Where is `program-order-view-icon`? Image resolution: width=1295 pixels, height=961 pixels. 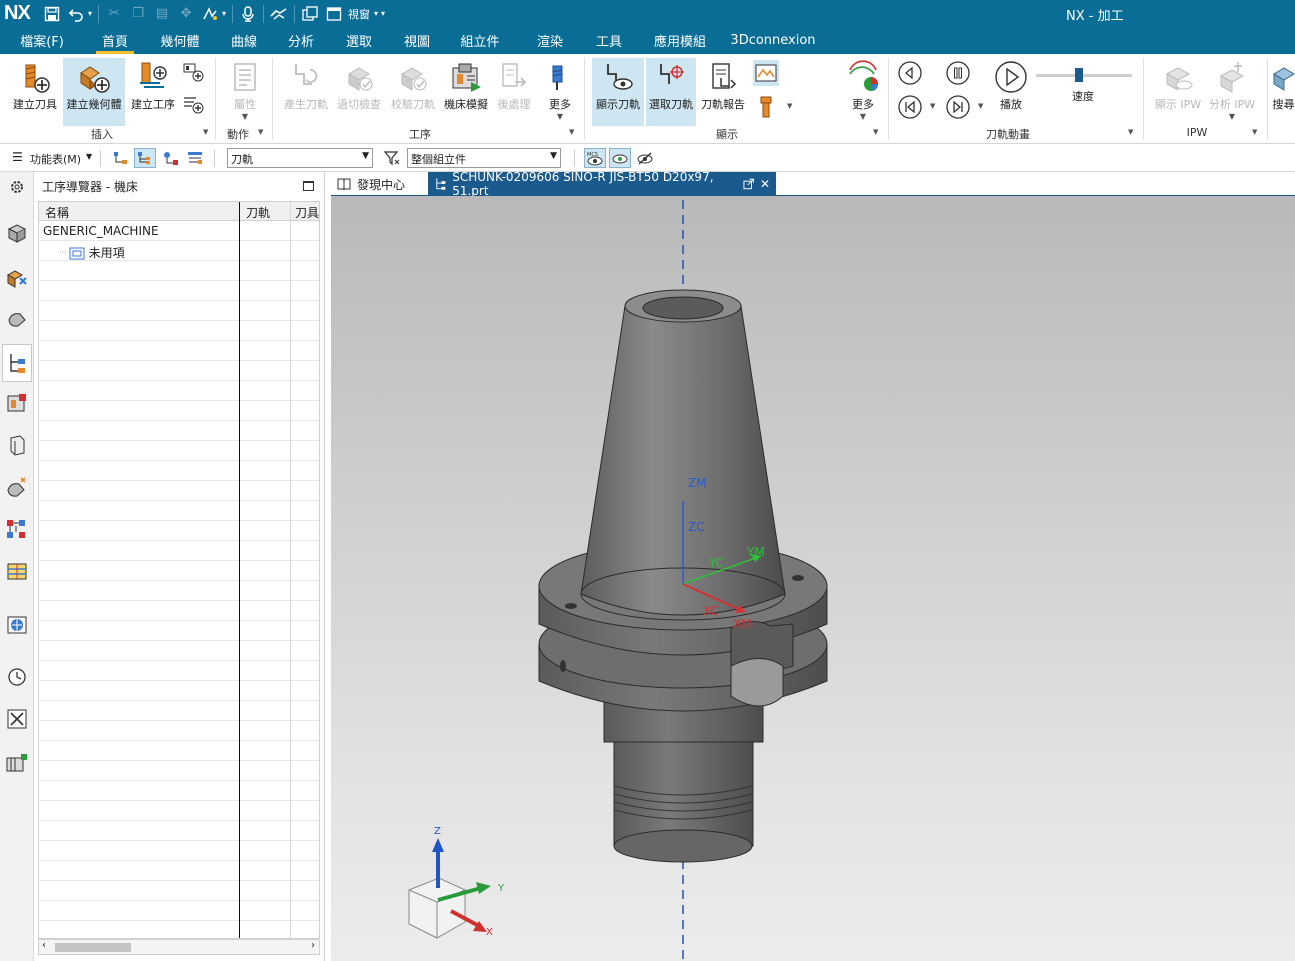
program-order-view-icon is located at coordinates (121, 158).